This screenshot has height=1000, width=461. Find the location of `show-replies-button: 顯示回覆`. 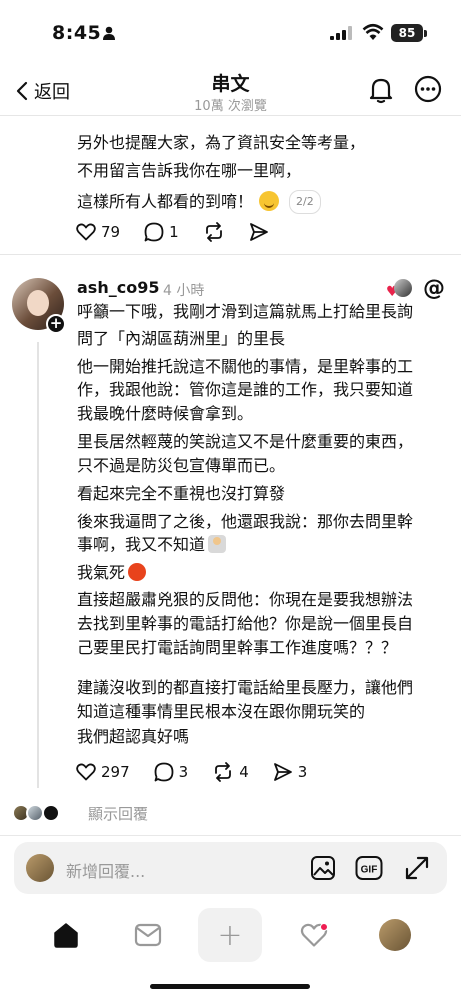

show-replies-button: 顯示回覆 is located at coordinates (80, 813).